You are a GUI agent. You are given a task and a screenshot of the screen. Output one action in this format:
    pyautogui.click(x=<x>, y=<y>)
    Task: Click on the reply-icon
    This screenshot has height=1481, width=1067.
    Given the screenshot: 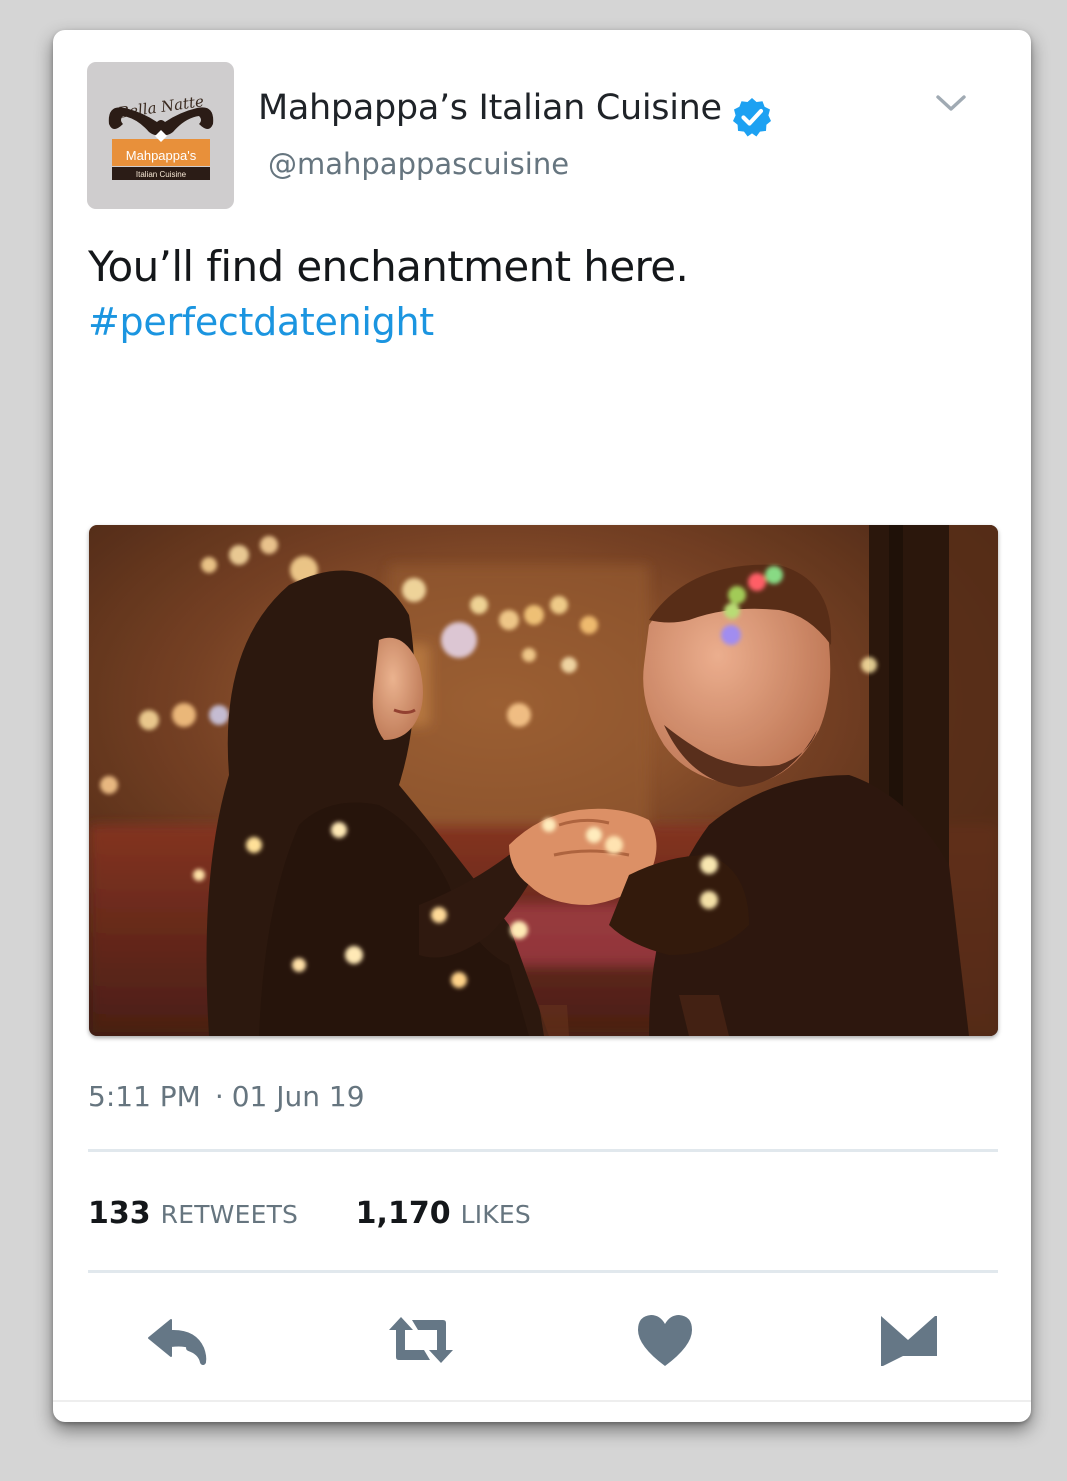 What is the action you would take?
    pyautogui.click(x=177, y=1342)
    